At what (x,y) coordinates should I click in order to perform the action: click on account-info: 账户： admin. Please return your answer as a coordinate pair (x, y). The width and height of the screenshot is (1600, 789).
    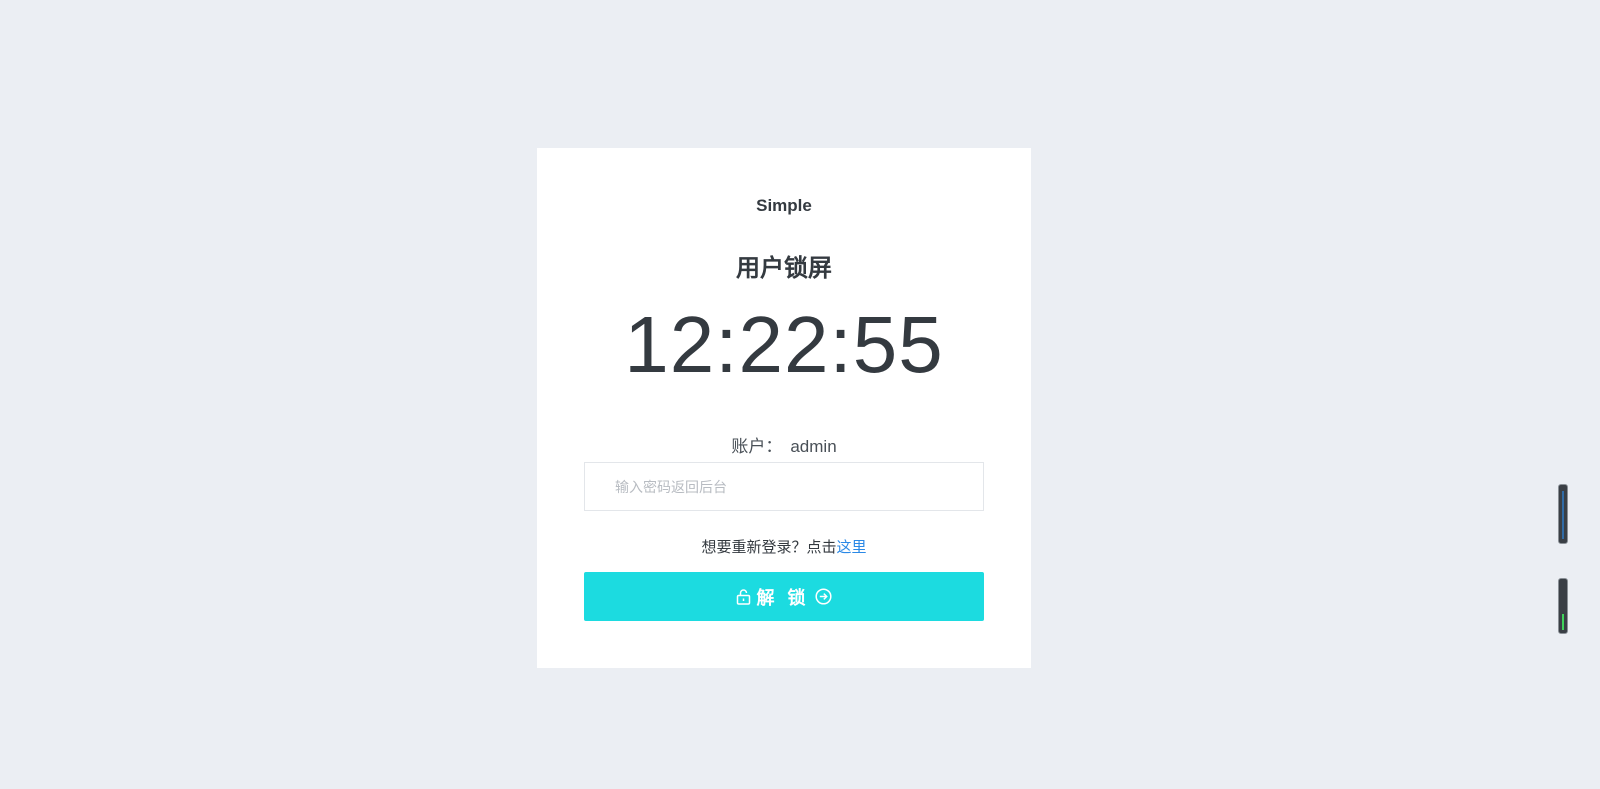
    Looking at the image, I should click on (784, 444).